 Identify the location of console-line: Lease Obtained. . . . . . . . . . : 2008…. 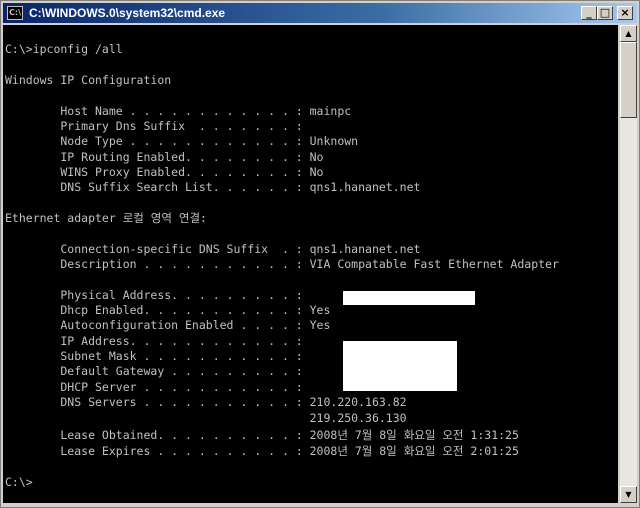
(262, 435).